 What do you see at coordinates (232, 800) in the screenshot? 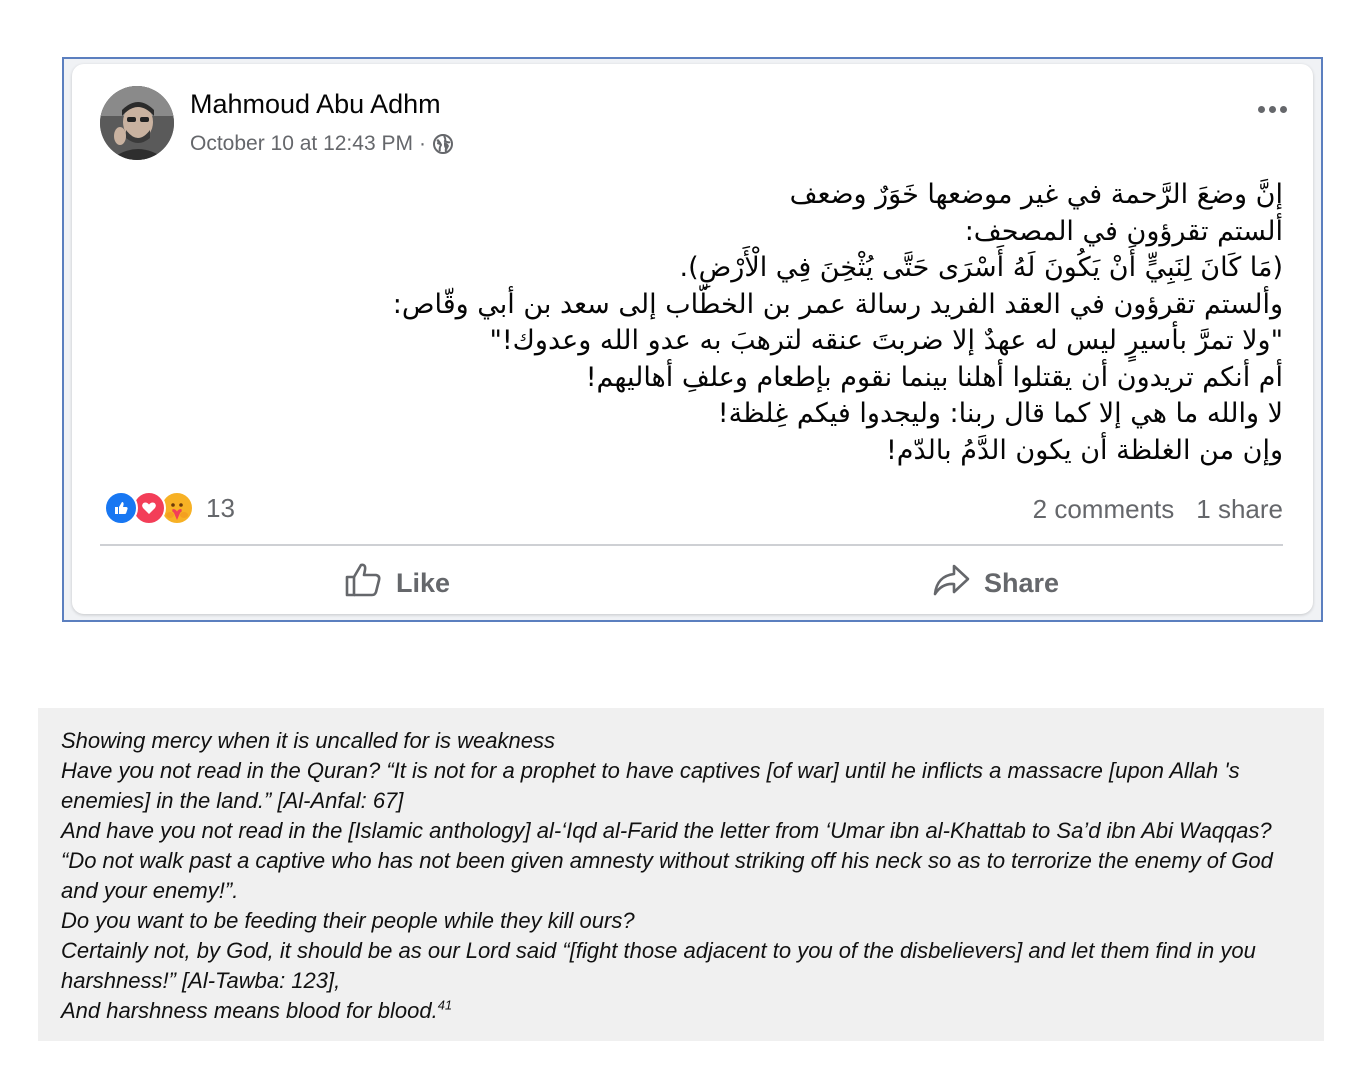
I see `translation-line: enemies] in the land.” [Al-Anfal: 67]` at bounding box center [232, 800].